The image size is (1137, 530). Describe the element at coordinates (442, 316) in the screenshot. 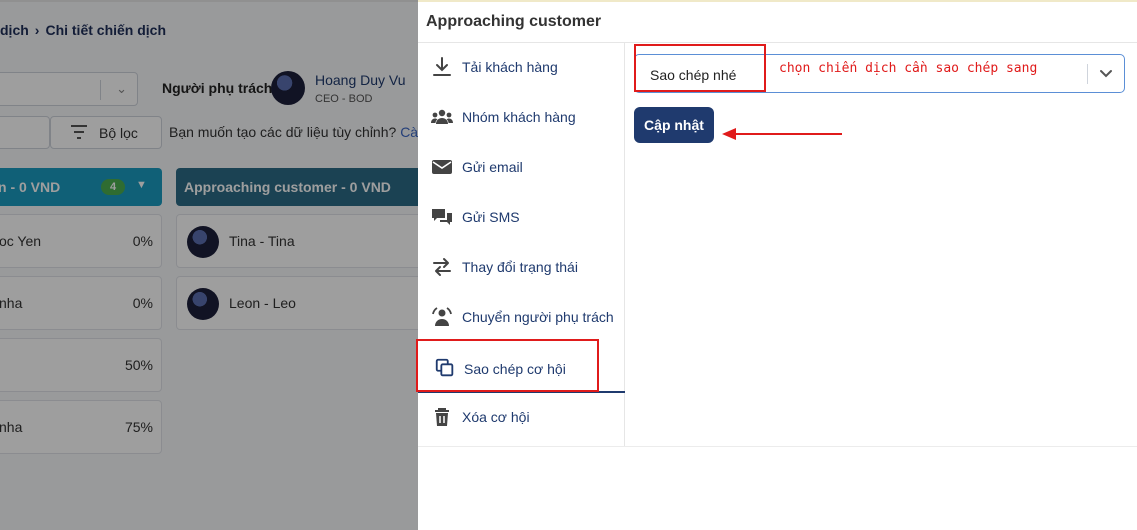

I see `user-transfer-icon` at that location.